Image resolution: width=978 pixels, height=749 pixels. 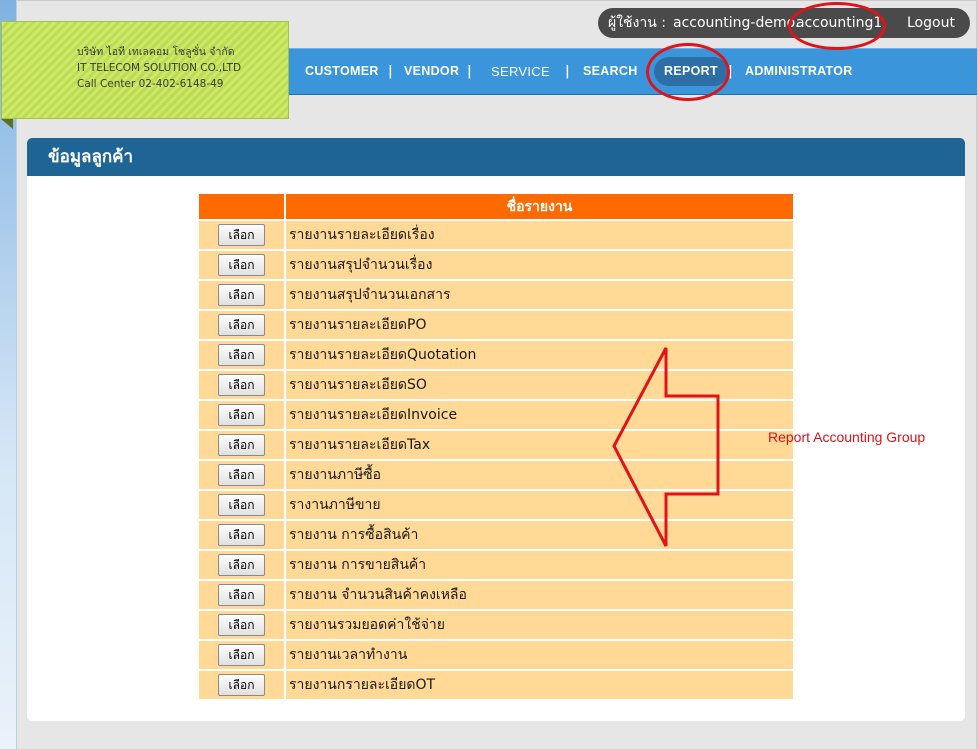 I want to click on logout-link: Logout, so click(x=931, y=23).